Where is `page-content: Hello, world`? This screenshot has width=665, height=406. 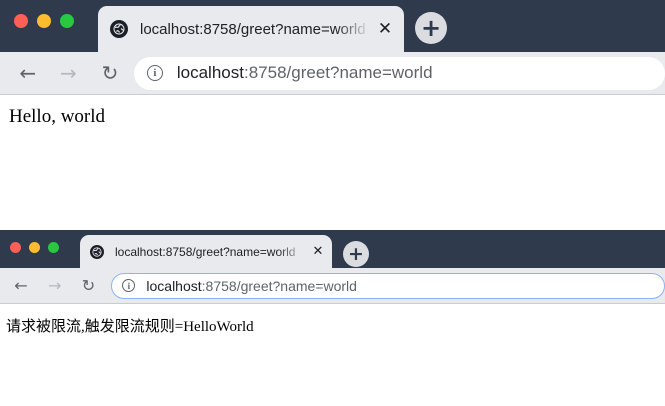 page-content: Hello, world is located at coordinates (332, 111).